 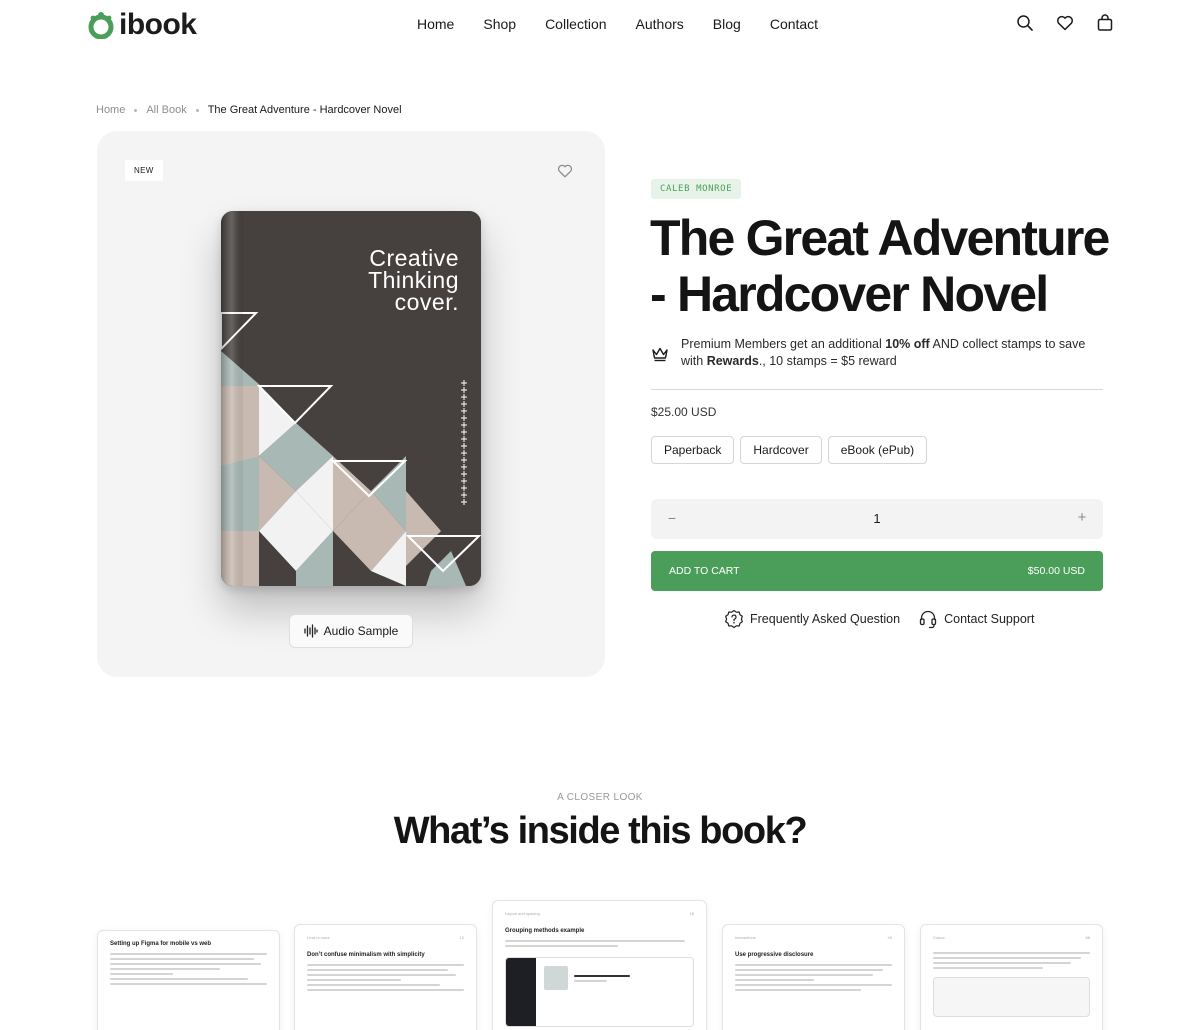 What do you see at coordinates (1025, 23) in the screenshot?
I see `search-icon` at bounding box center [1025, 23].